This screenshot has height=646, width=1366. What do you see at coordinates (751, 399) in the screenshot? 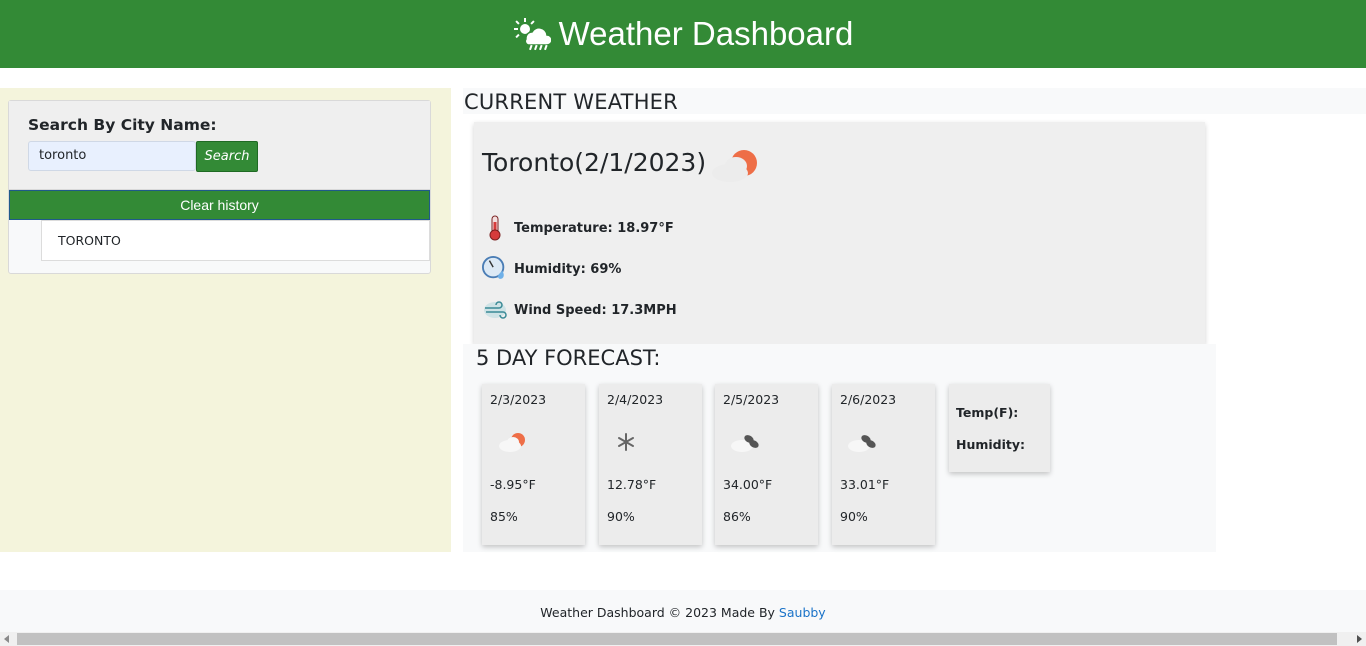
I see `forecast-date: 2/5/2023` at bounding box center [751, 399].